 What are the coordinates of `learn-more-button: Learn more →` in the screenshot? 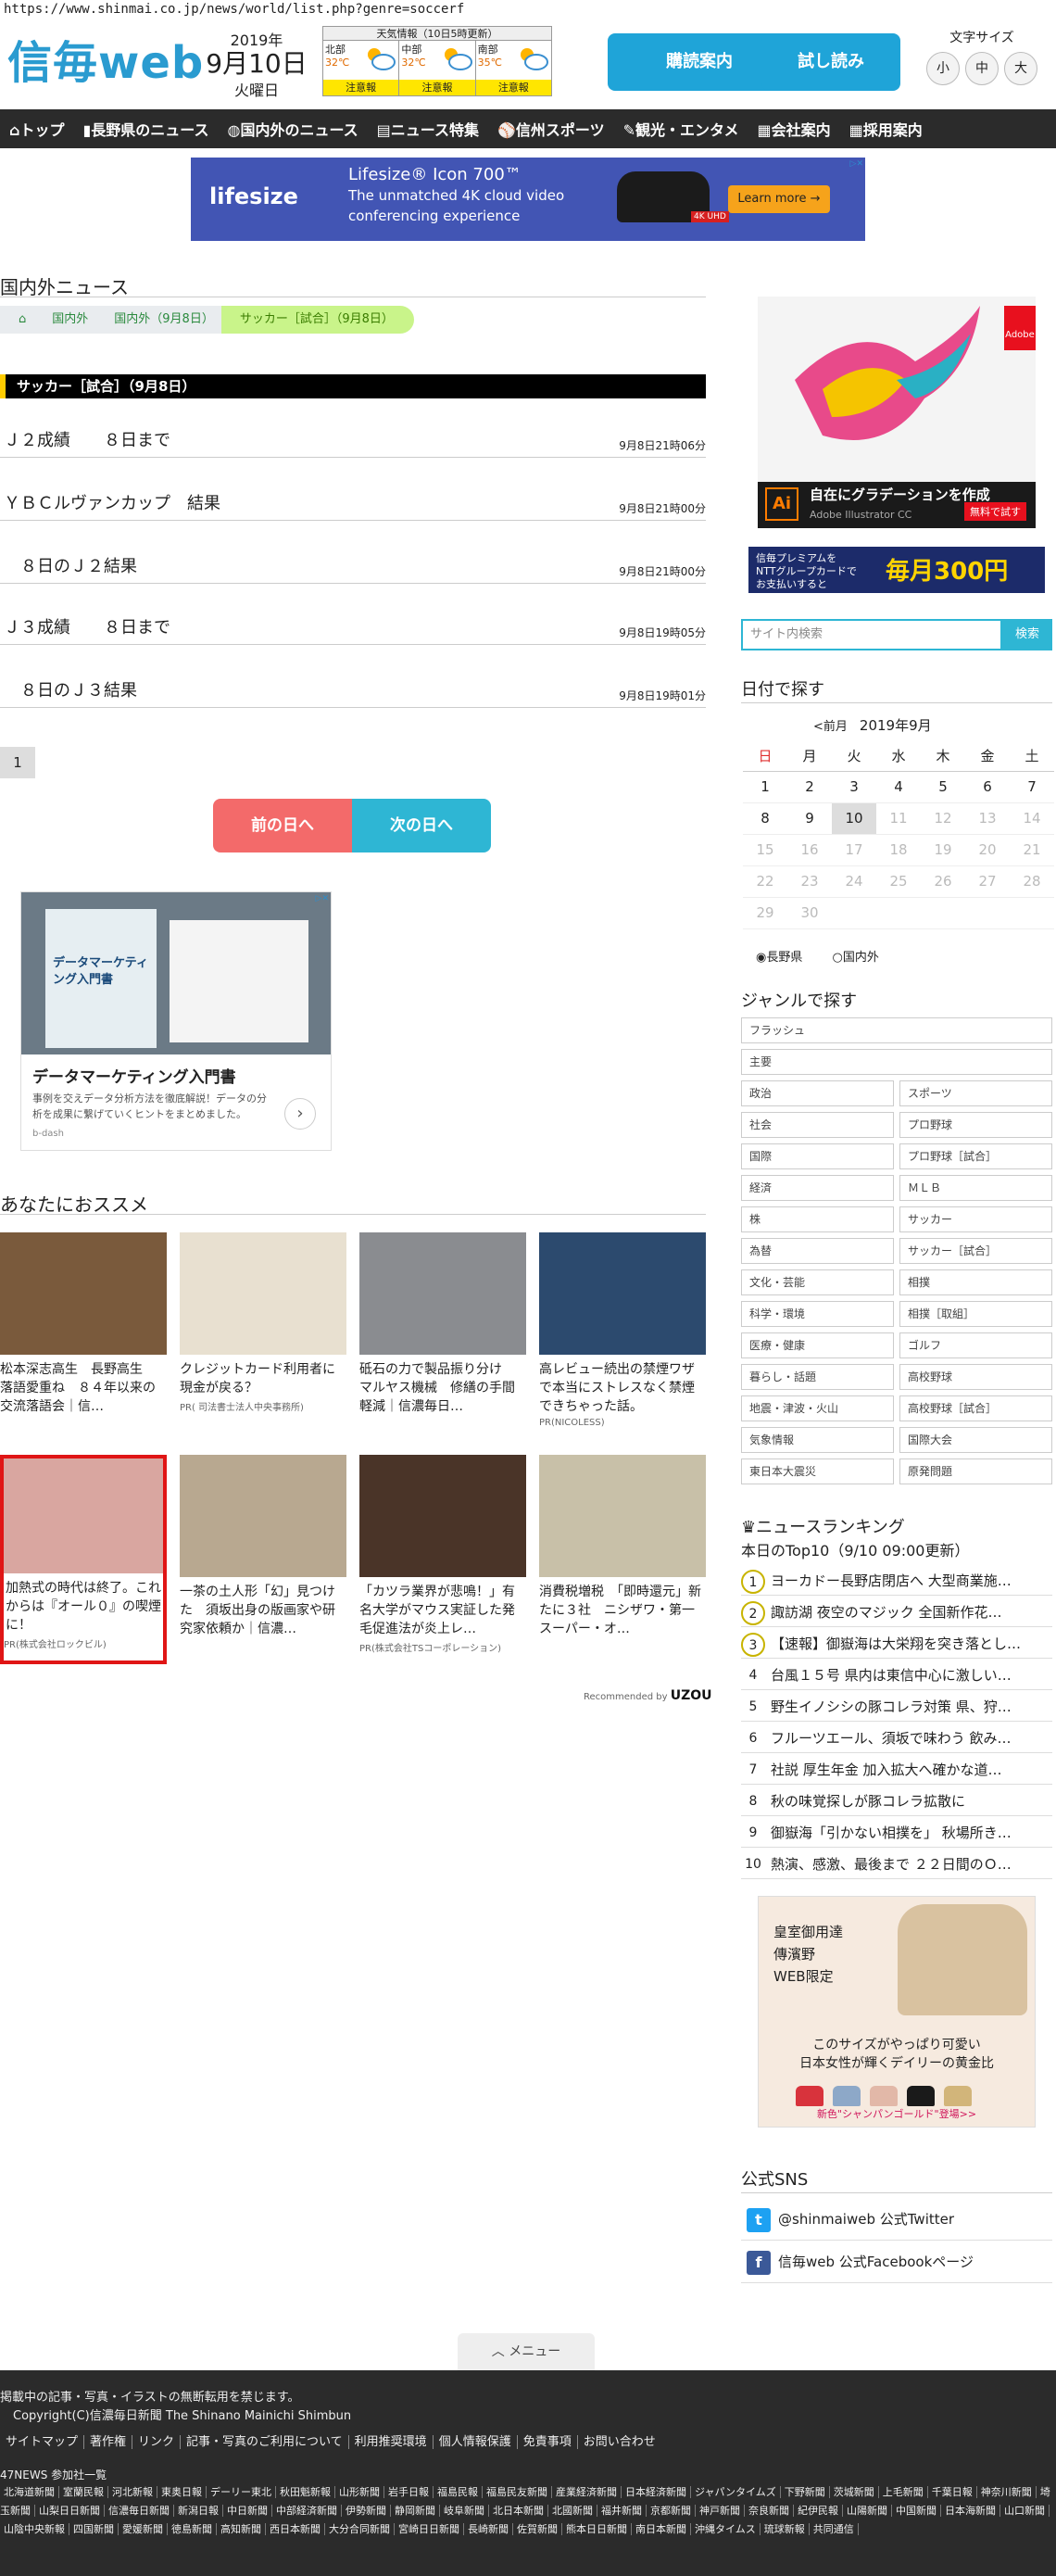 It's located at (779, 199).